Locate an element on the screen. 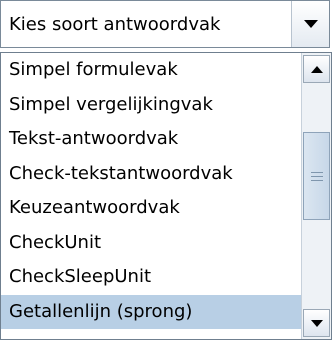 This screenshot has height=340, width=332. list-item: Simpel vergelijkingvak is located at coordinates (151, 105).